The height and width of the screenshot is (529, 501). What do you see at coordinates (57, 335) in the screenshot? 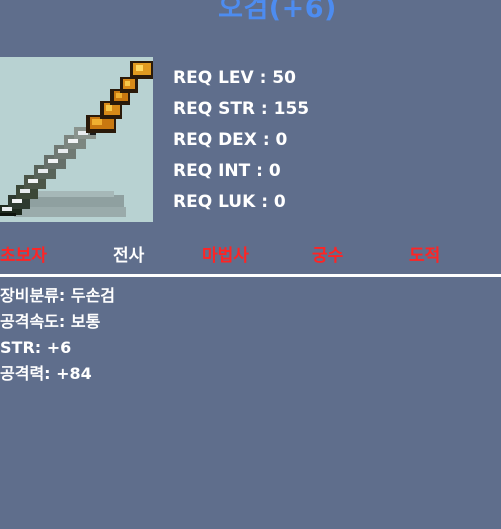
I see `item-stats: 장비분류: 두손검 공격속도: 보통 STR: +6 공격력: +84` at bounding box center [57, 335].